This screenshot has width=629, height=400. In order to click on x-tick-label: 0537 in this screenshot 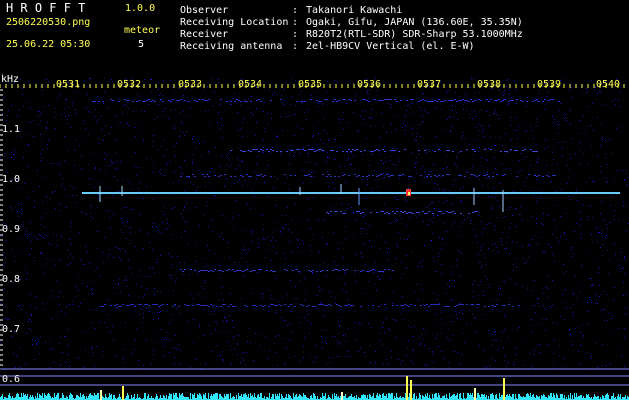, I will do `click(429, 84)`.